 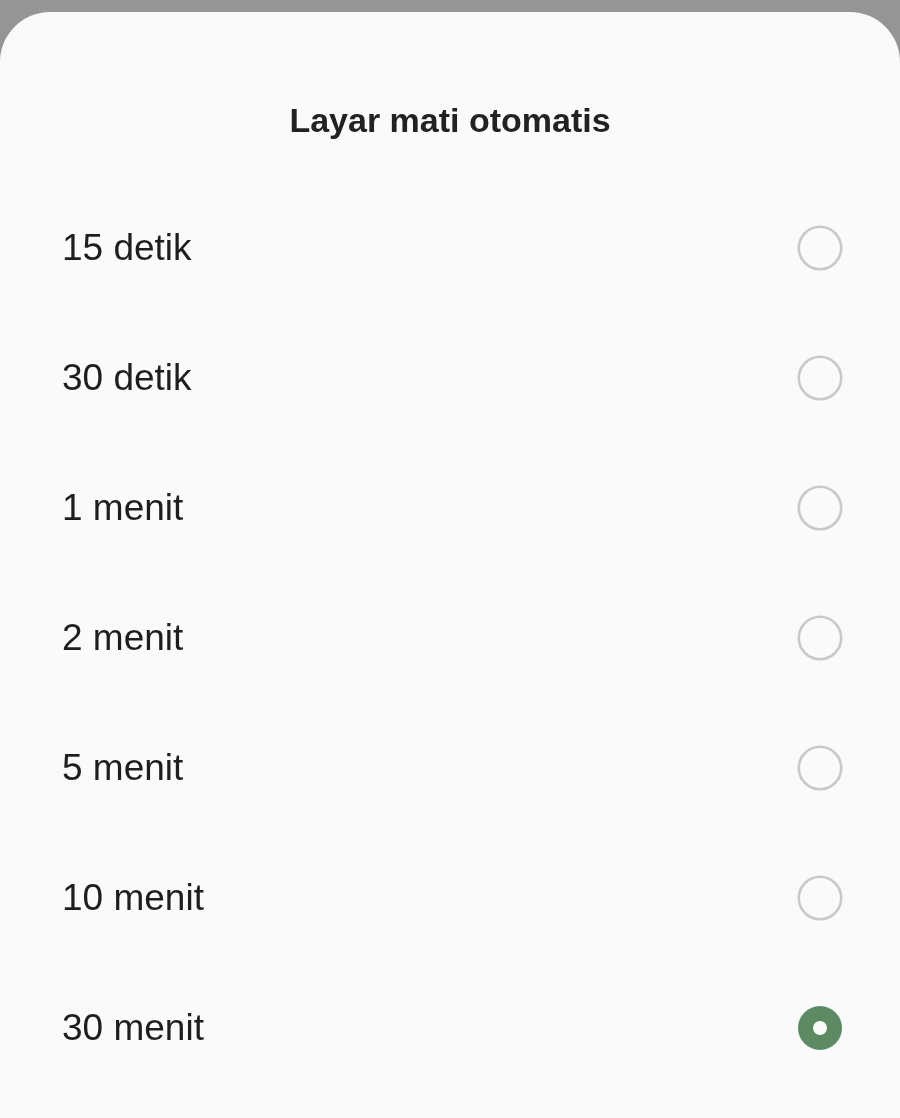 What do you see at coordinates (123, 768) in the screenshot?
I see `option-label: 5 menit` at bounding box center [123, 768].